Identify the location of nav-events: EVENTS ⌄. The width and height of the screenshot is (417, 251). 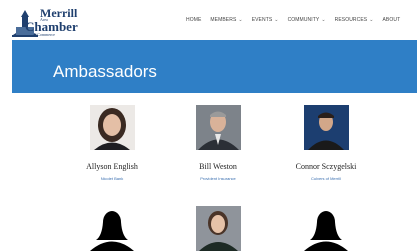
(265, 20).